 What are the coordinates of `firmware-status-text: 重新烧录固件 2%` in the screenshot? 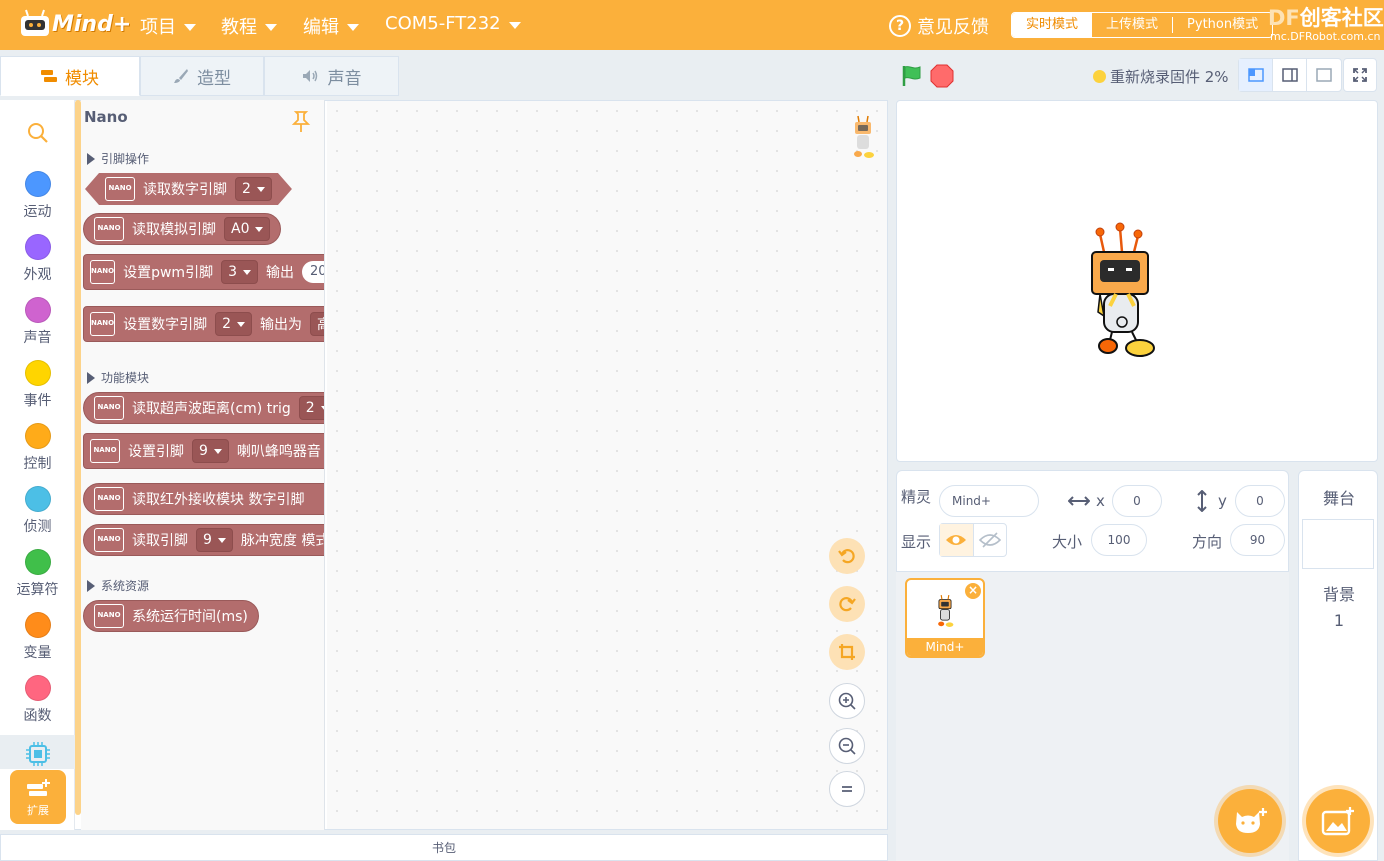 It's located at (1169, 77).